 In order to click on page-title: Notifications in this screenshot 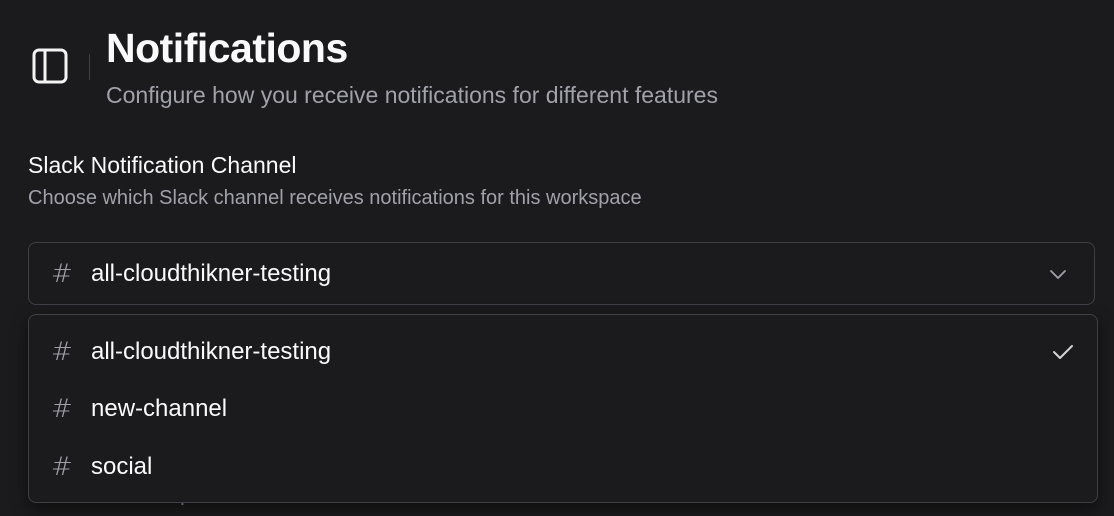, I will do `click(227, 48)`.